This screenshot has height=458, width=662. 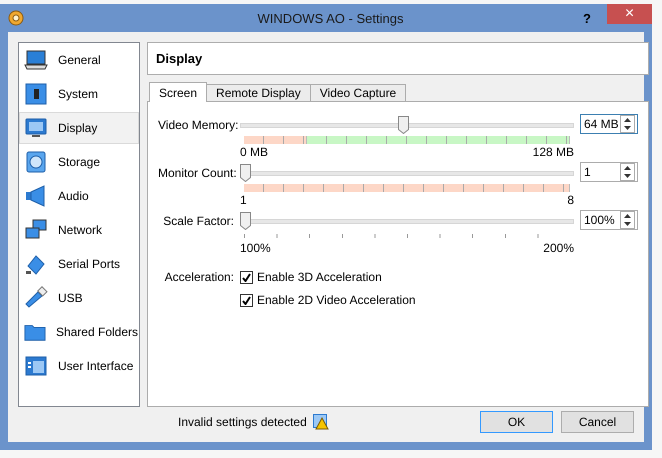 I want to click on spin-box: 1, so click(x=609, y=172).